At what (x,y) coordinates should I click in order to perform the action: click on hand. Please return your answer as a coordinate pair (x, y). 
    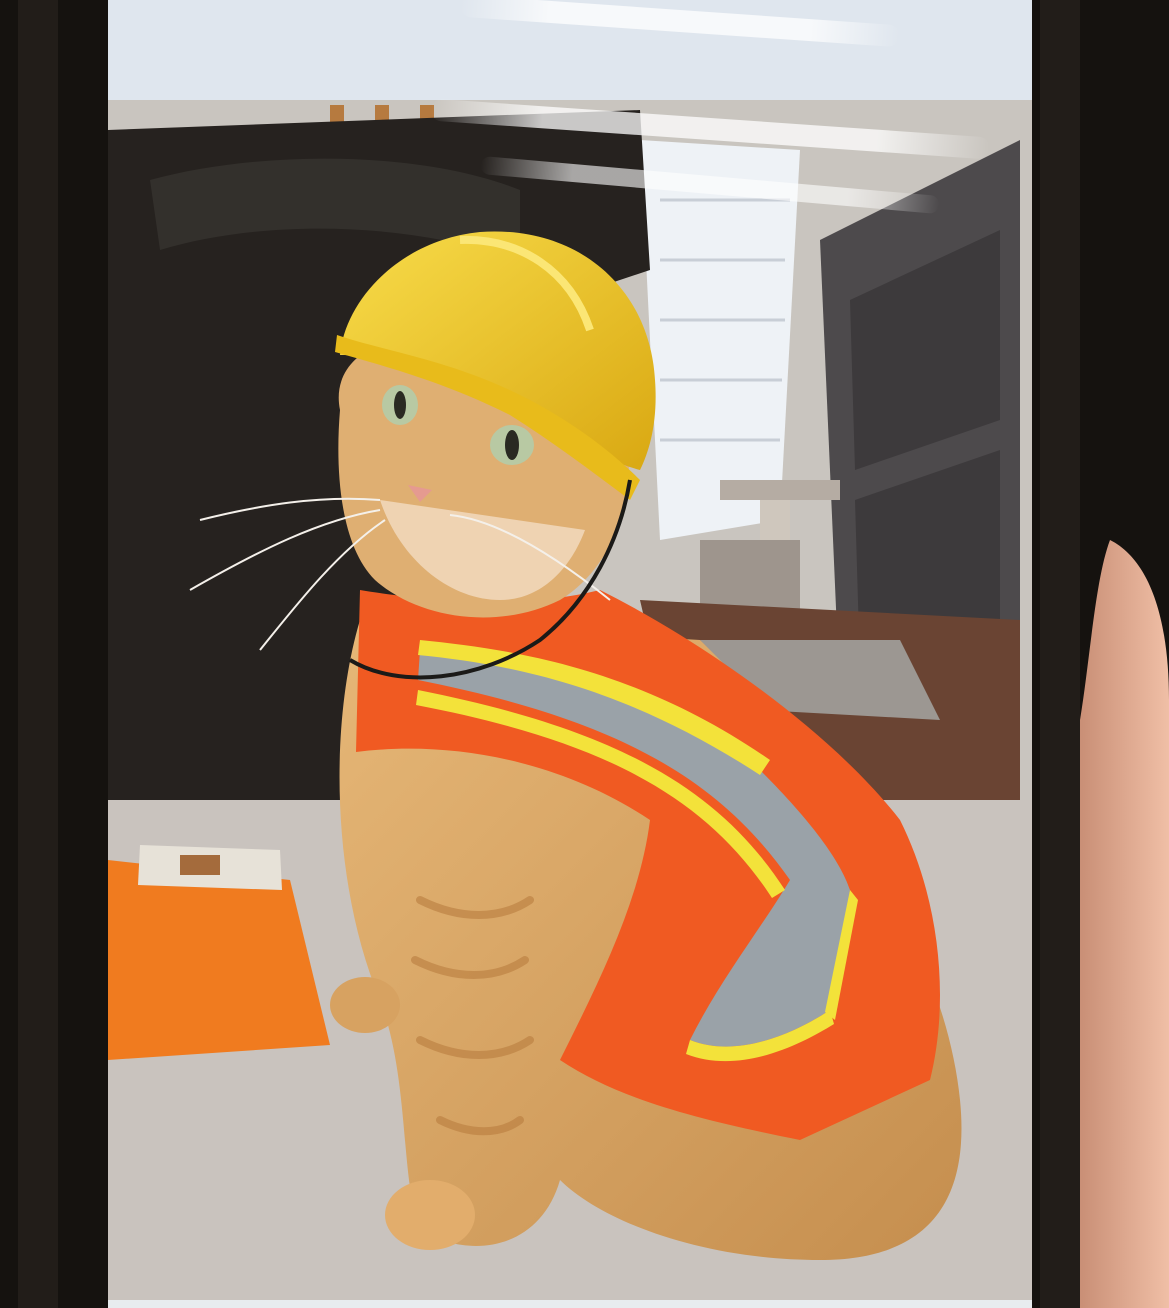
    Looking at the image, I should click on (1124, 924).